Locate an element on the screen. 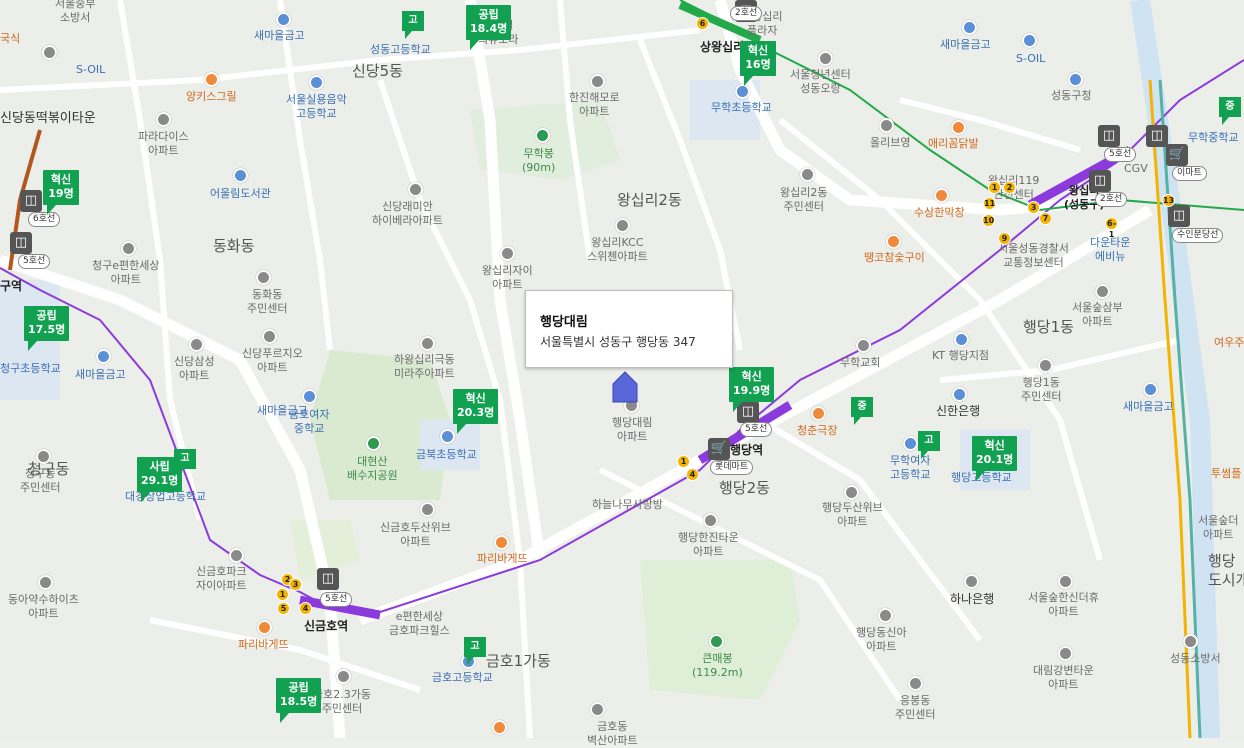  park-icon is located at coordinates (373, 443).